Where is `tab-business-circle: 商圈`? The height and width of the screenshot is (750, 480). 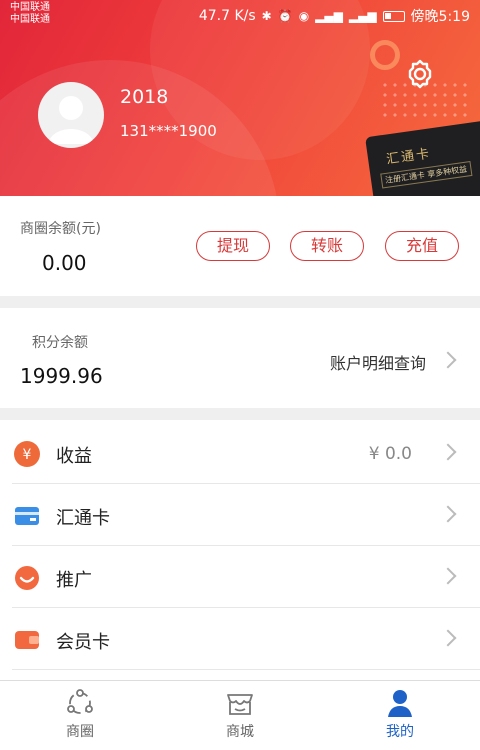
tab-business-circle: 商圈 is located at coordinates (80, 715).